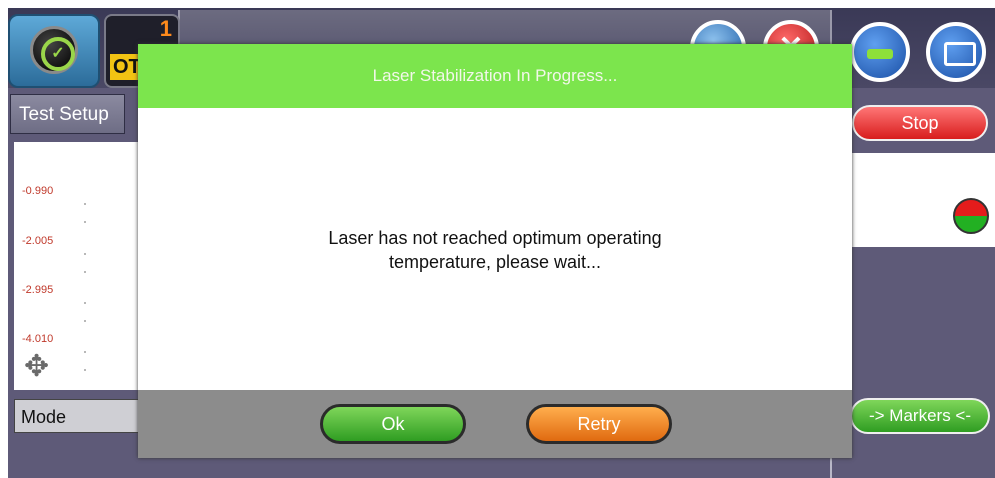 The image size is (995, 478). What do you see at coordinates (76, 266) in the screenshot?
I see `graph-panel: -0.990 -2.005 -2.995 -4.010 ✥` at bounding box center [76, 266].